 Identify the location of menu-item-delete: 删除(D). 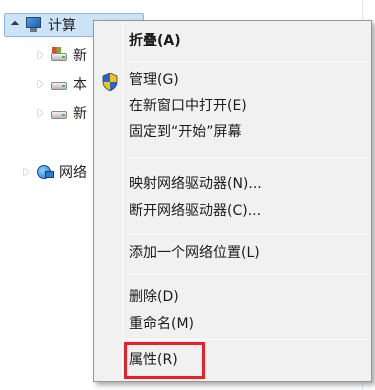
(154, 297).